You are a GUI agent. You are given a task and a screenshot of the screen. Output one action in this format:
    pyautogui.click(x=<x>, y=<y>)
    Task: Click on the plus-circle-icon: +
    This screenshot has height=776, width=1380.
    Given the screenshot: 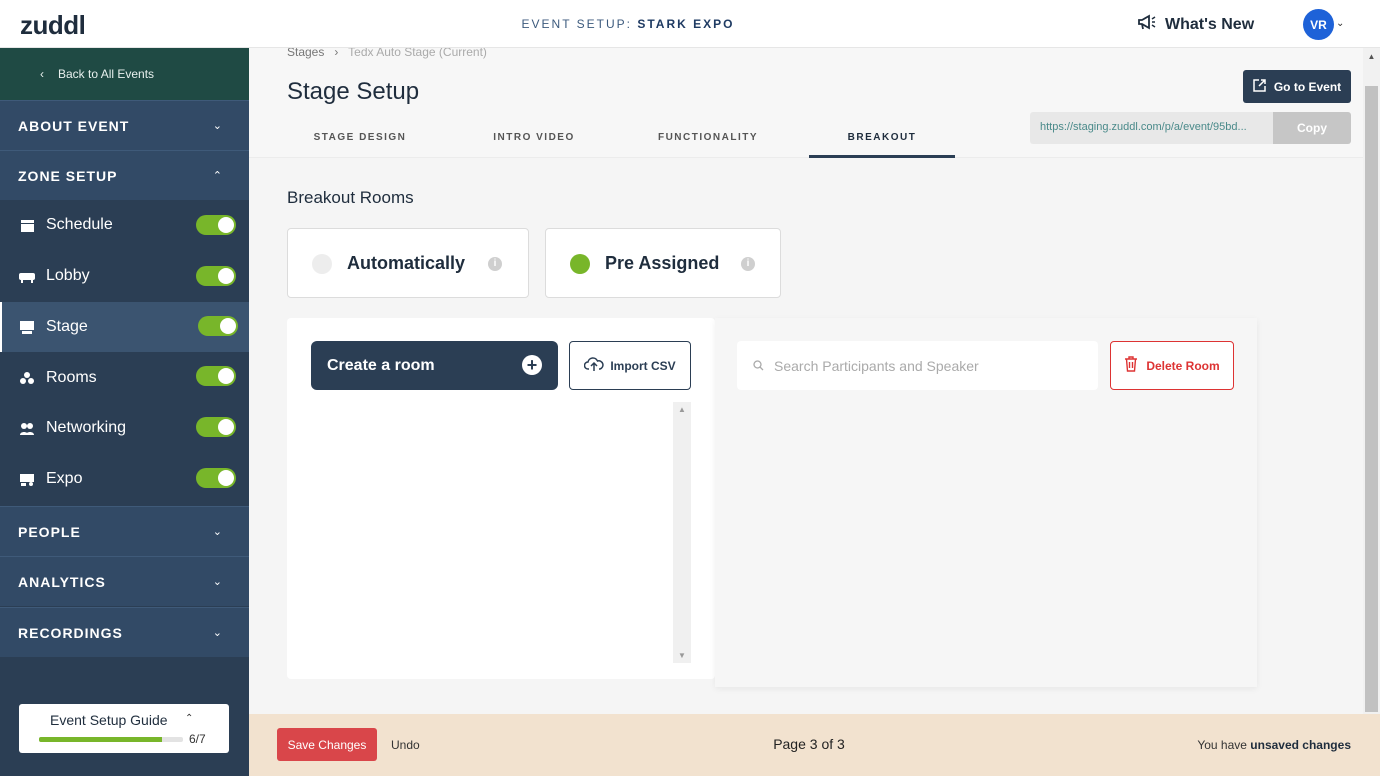 What is the action you would take?
    pyautogui.click(x=532, y=365)
    